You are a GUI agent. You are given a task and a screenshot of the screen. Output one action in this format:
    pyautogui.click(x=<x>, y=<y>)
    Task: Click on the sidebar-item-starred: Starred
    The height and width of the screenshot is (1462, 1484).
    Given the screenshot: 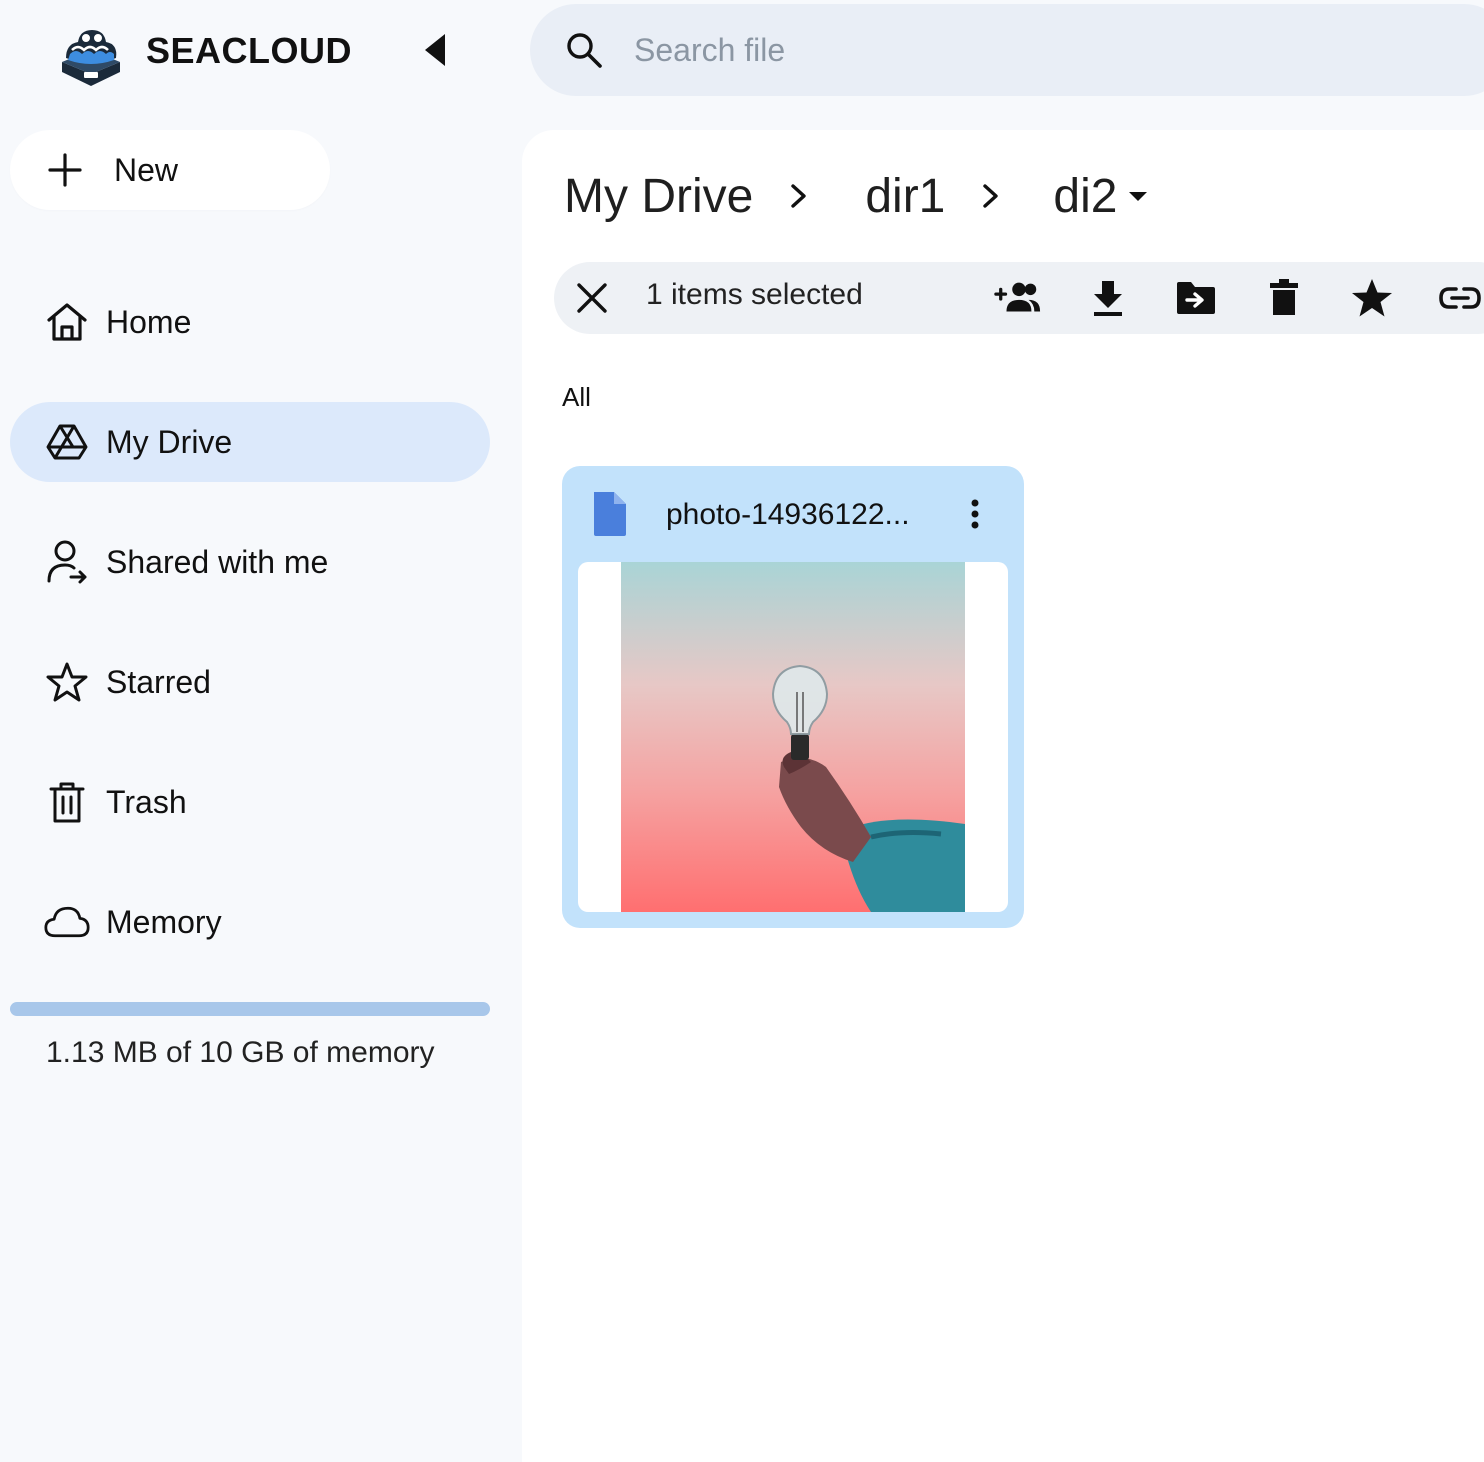 What is the action you would take?
    pyautogui.click(x=250, y=682)
    